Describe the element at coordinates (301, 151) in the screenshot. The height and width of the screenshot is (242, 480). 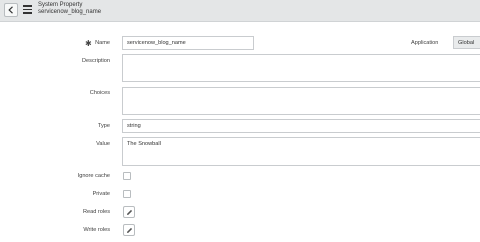
I see `value-textarea: The Snowball` at that location.